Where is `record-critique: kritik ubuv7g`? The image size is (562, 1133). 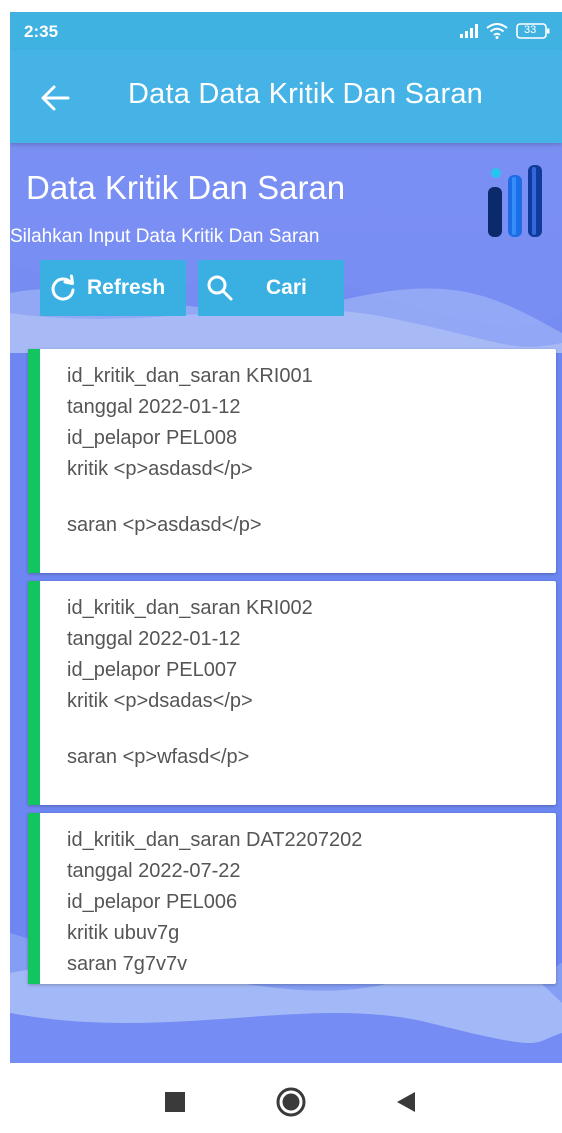 record-critique: kritik ubuv7g is located at coordinates (123, 933).